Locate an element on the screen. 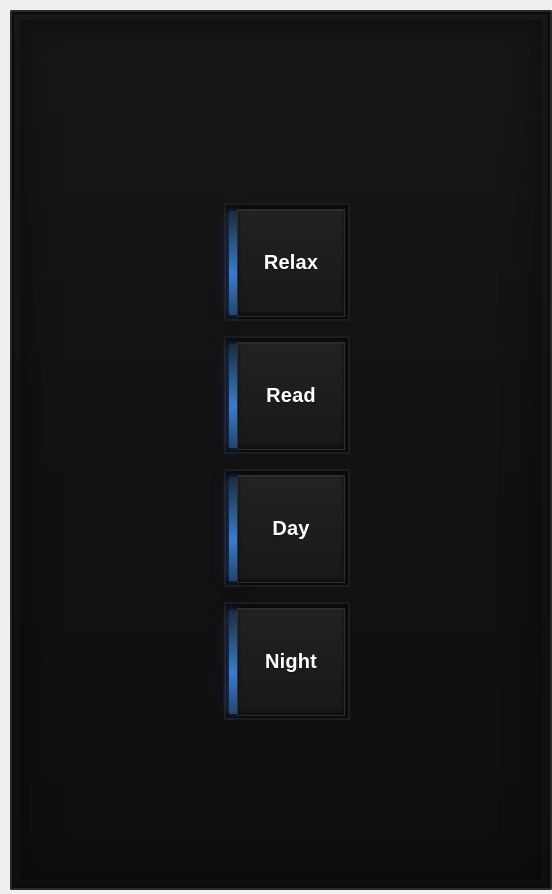 Image resolution: width=552 pixels, height=894 pixels. scene-key-read: Read is located at coordinates (285, 397).